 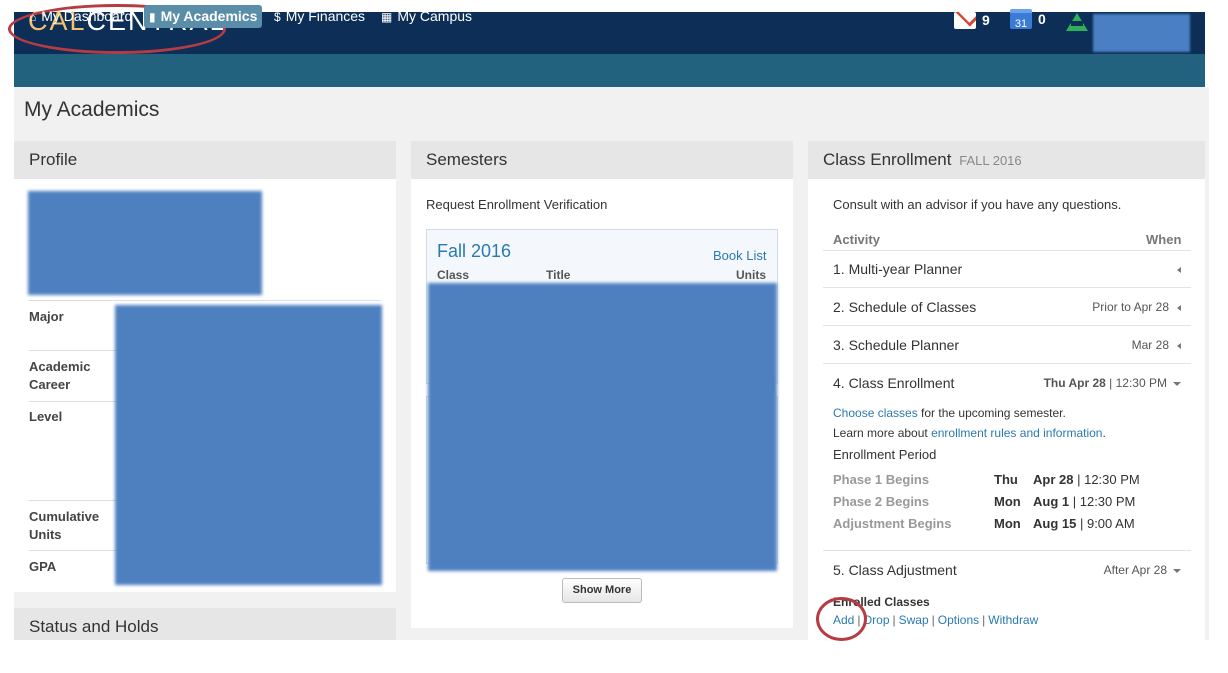 What do you see at coordinates (145, 243) in the screenshot?
I see `profile-photo-redacted` at bounding box center [145, 243].